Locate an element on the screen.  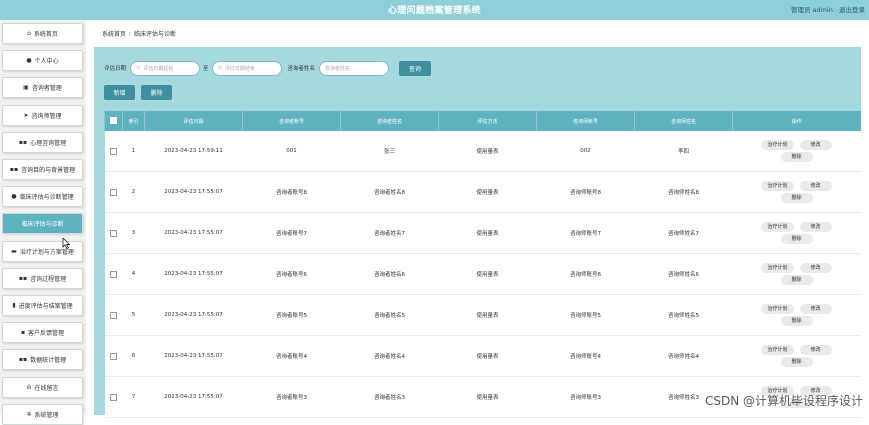
sidebar-item: ▣ 咨询者管理 is located at coordinates (42, 88).